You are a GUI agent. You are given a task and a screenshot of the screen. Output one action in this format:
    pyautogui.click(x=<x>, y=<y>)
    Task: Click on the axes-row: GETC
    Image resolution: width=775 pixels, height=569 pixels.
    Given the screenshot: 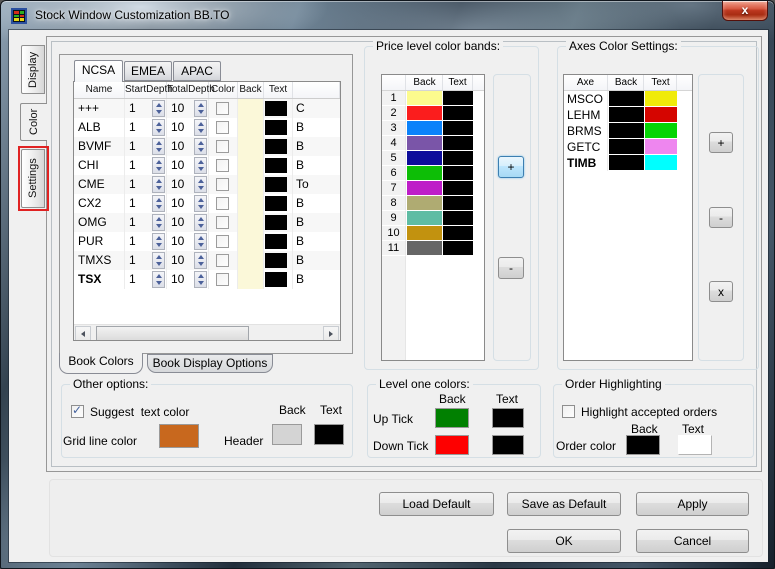 What is the action you would take?
    pyautogui.click(x=628, y=147)
    